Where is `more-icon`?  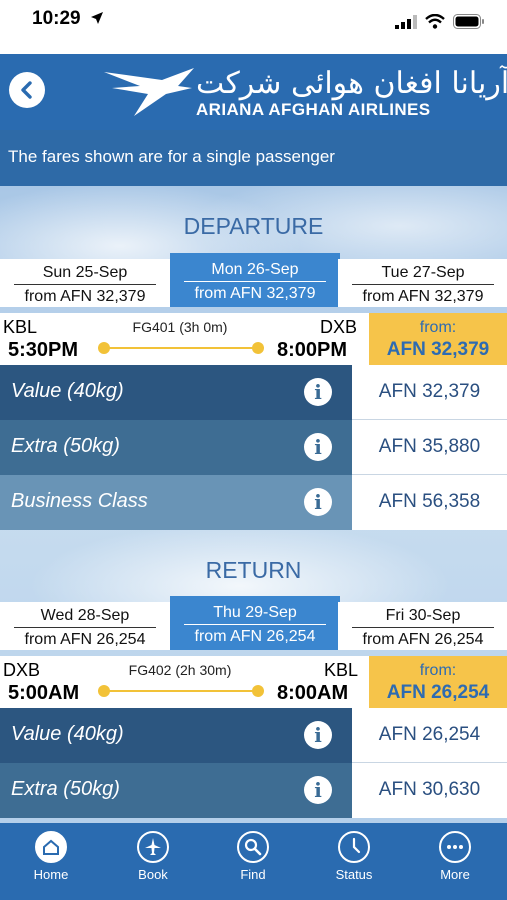
more-icon is located at coordinates (455, 847).